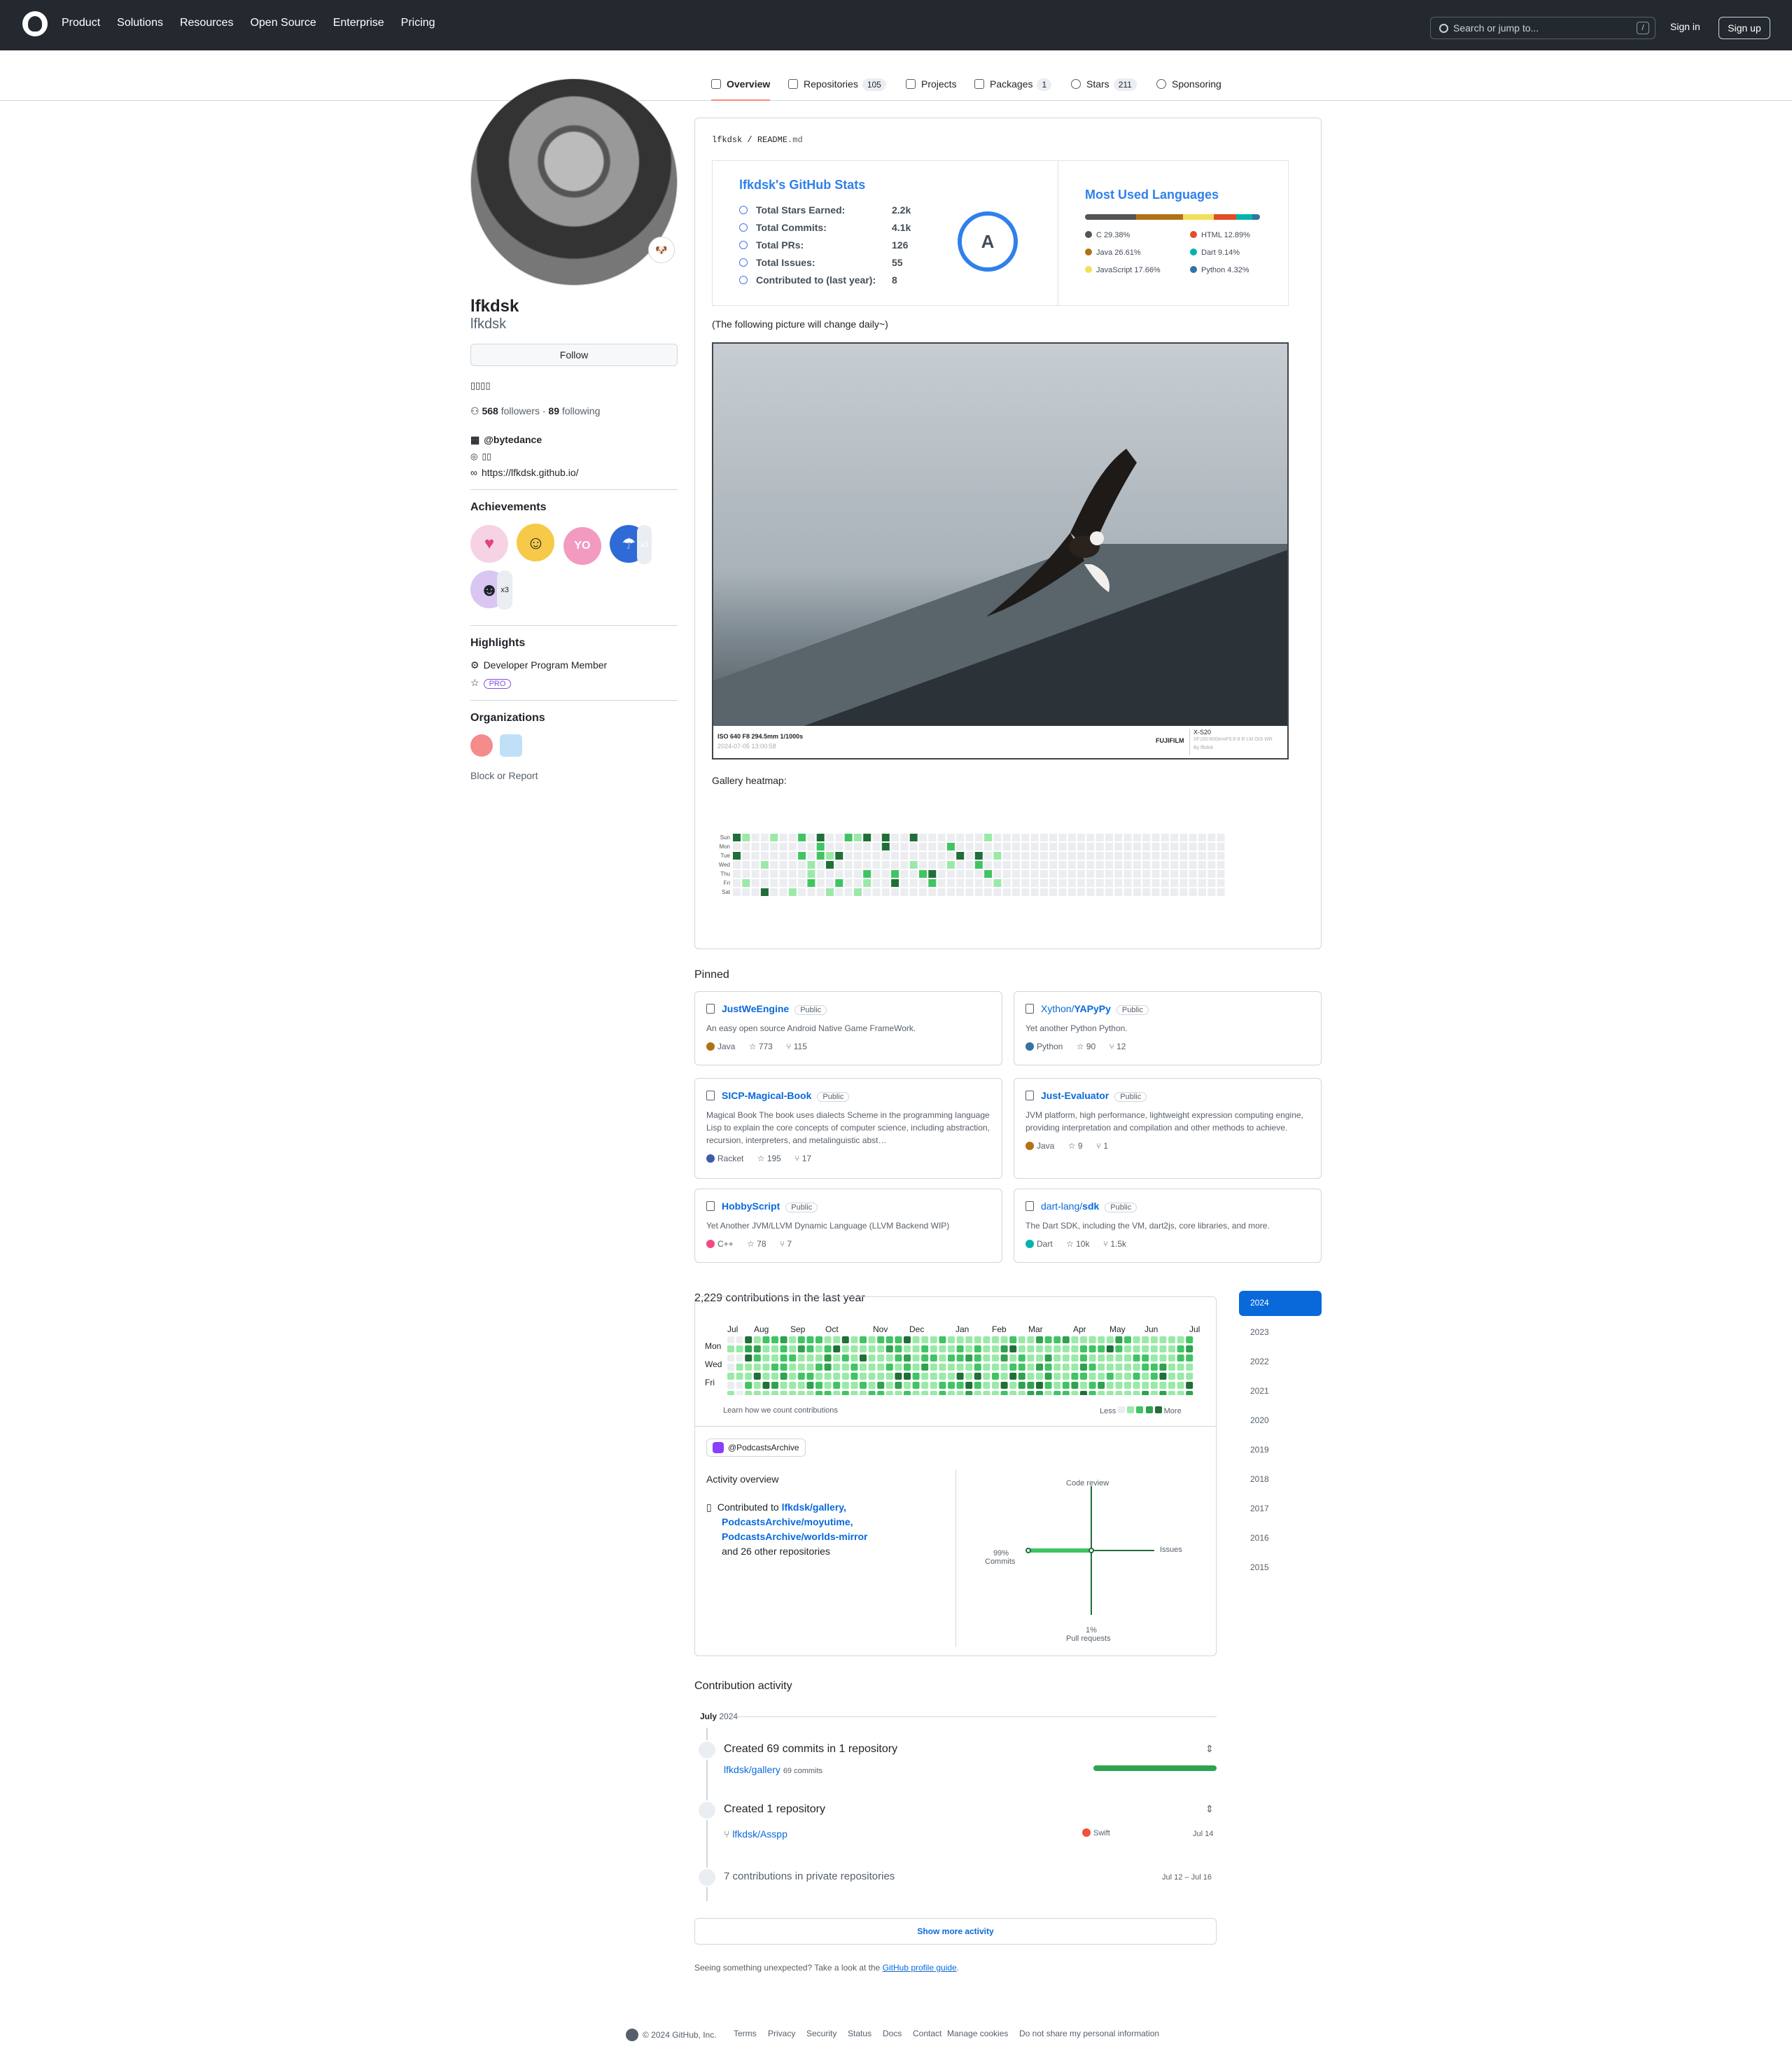 The width and height of the screenshot is (1792, 2072). I want to click on website-link: https://lfkdsk.github.io/, so click(530, 472).